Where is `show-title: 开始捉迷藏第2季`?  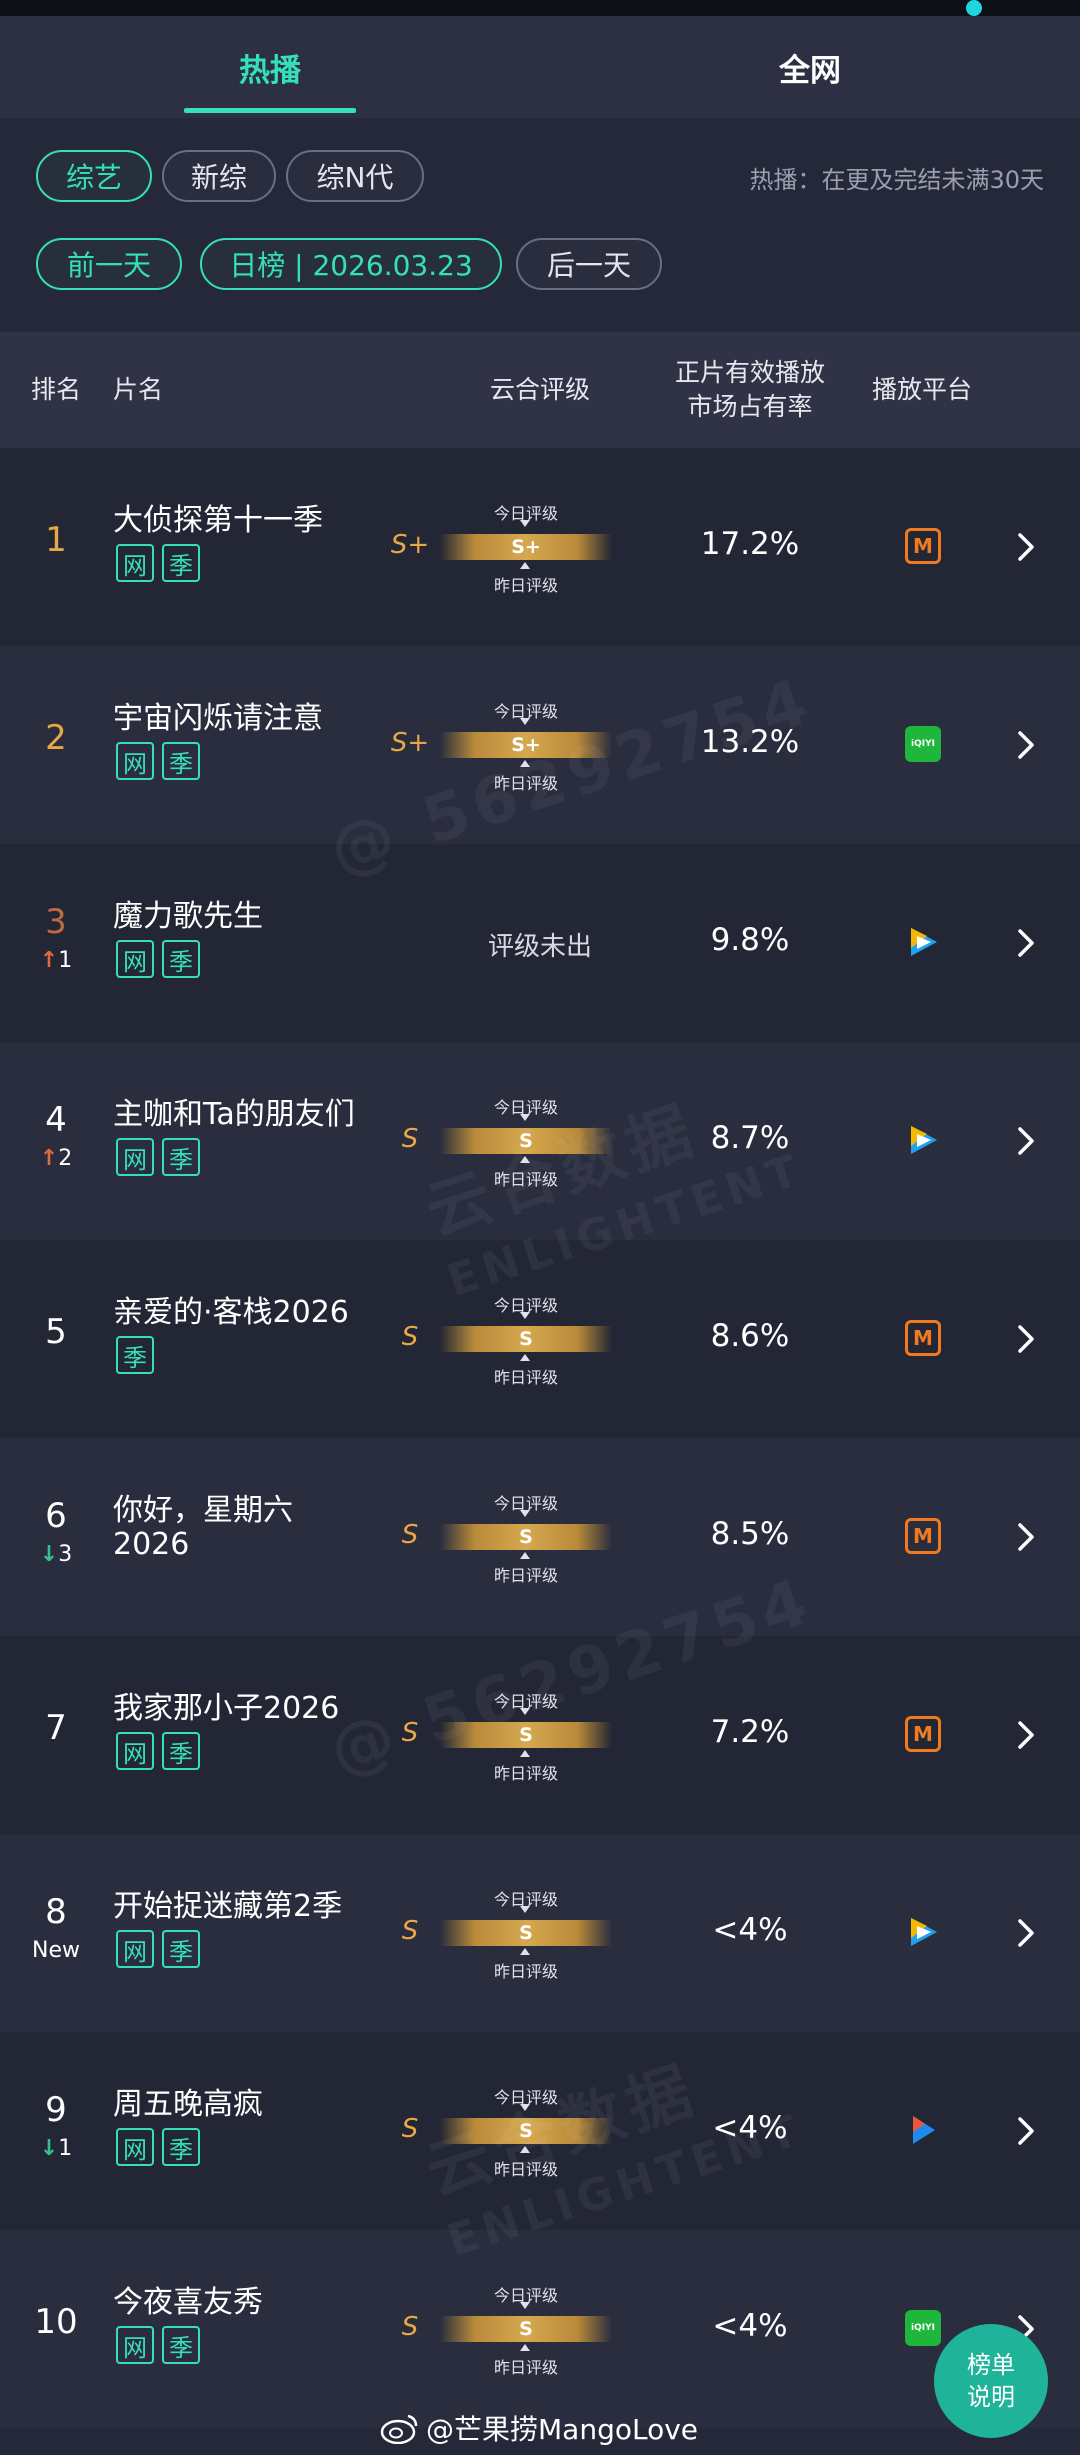 show-title: 开始捉迷藏第2季 is located at coordinates (228, 1906).